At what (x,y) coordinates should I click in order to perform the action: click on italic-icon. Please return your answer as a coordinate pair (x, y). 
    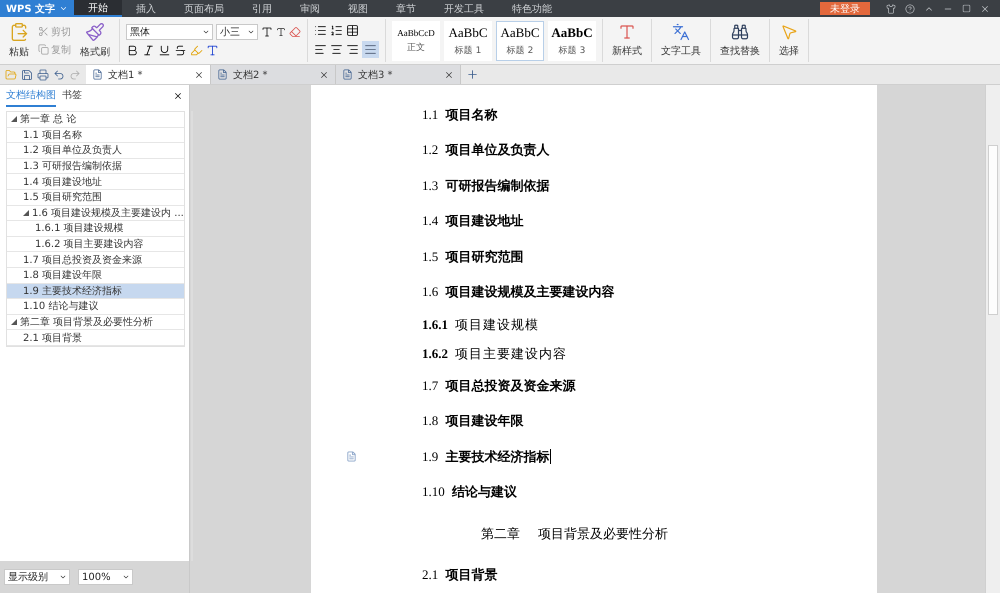
    Looking at the image, I should click on (148, 50).